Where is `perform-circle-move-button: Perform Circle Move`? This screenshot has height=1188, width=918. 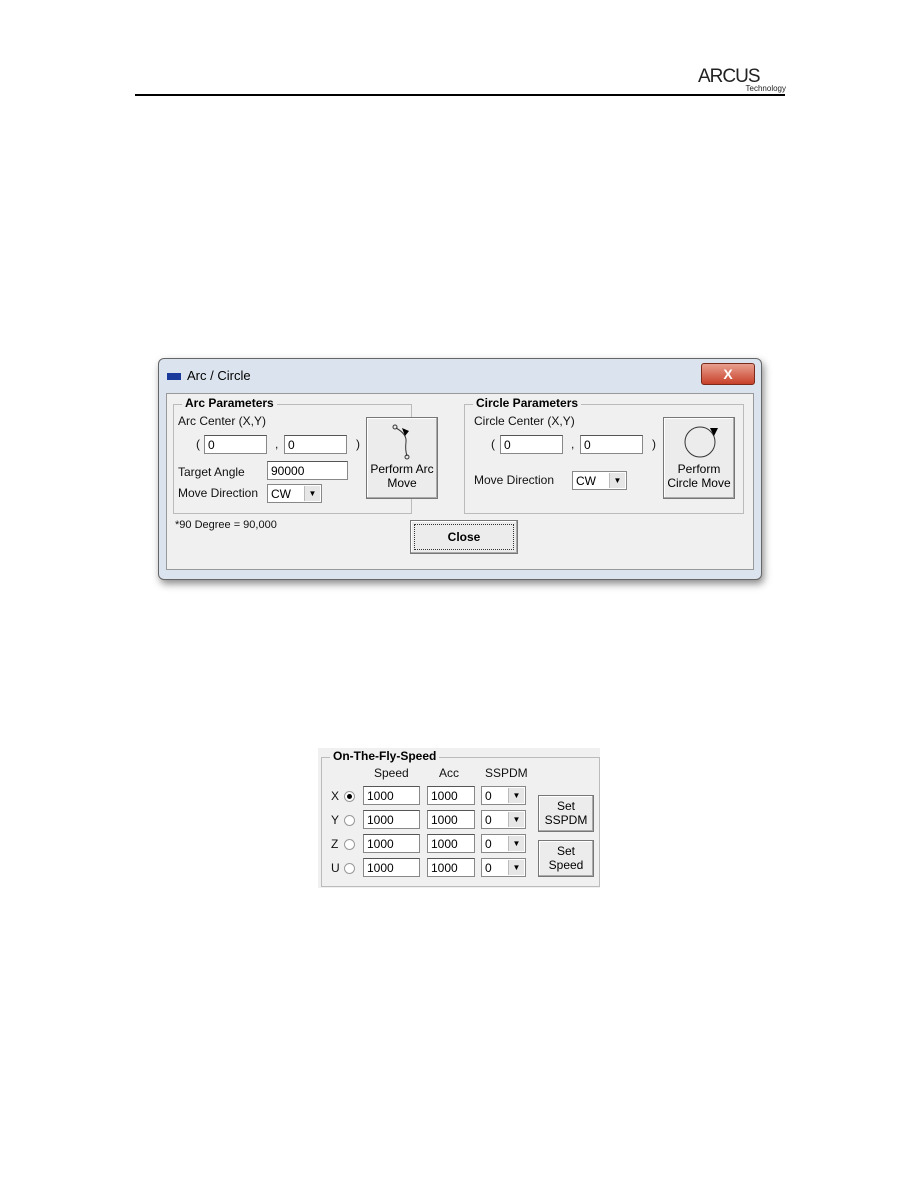 perform-circle-move-button: Perform Circle Move is located at coordinates (699, 458).